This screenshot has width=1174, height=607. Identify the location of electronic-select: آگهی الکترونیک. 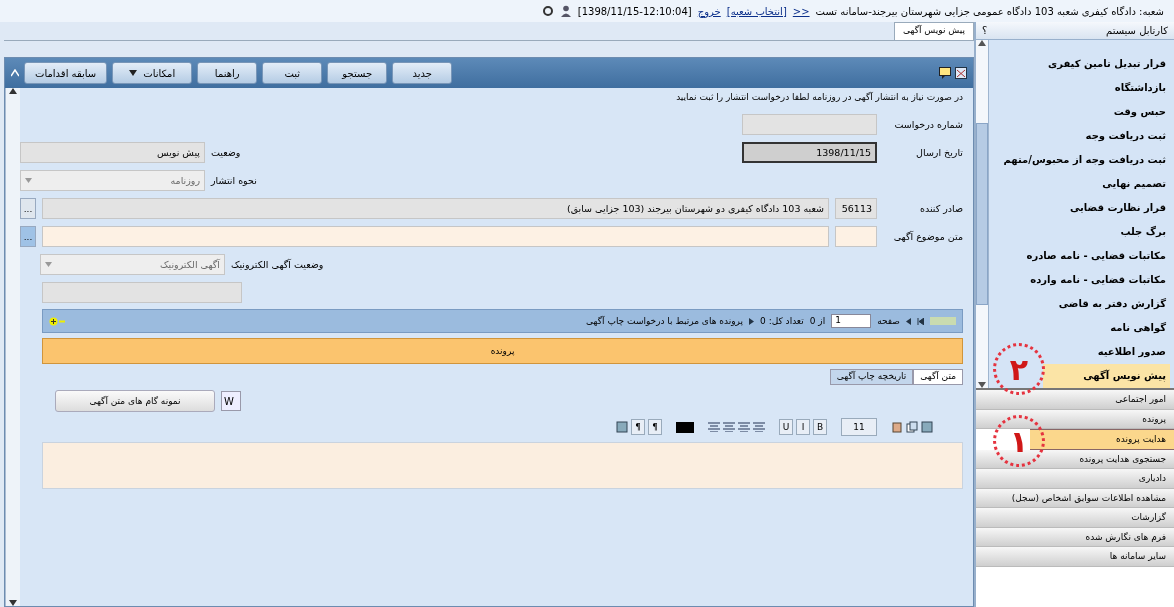
(132, 264).